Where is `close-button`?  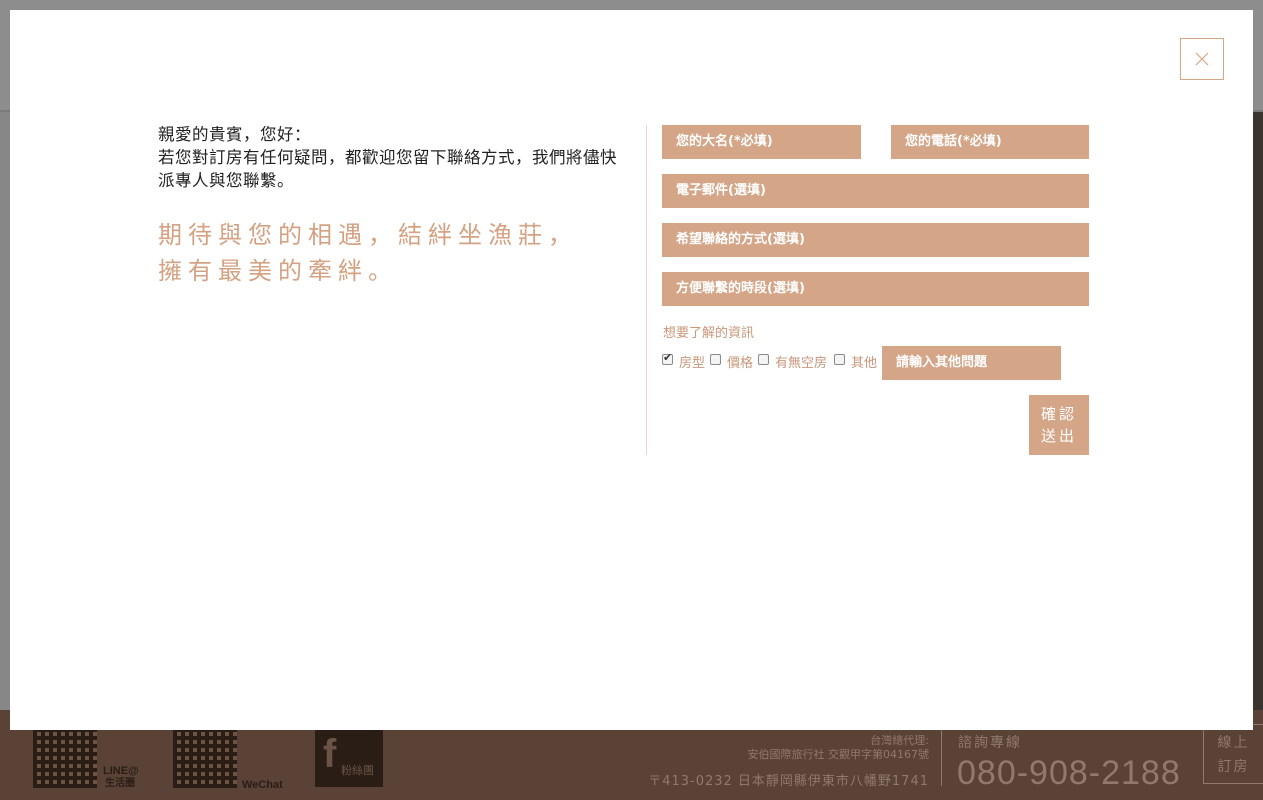 close-button is located at coordinates (1202, 59).